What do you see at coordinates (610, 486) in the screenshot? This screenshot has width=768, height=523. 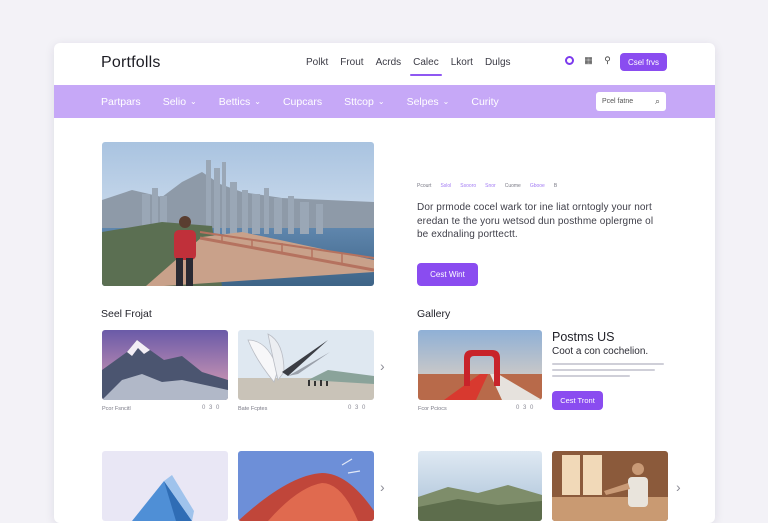 I see `gallery-thumb-interior` at bounding box center [610, 486].